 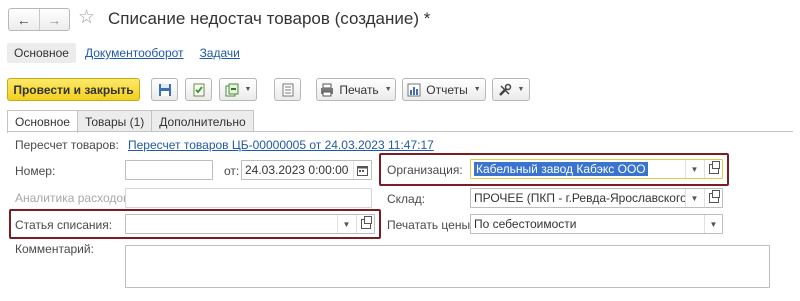 What do you see at coordinates (447, 266) in the screenshot?
I see `comment-textarea` at bounding box center [447, 266].